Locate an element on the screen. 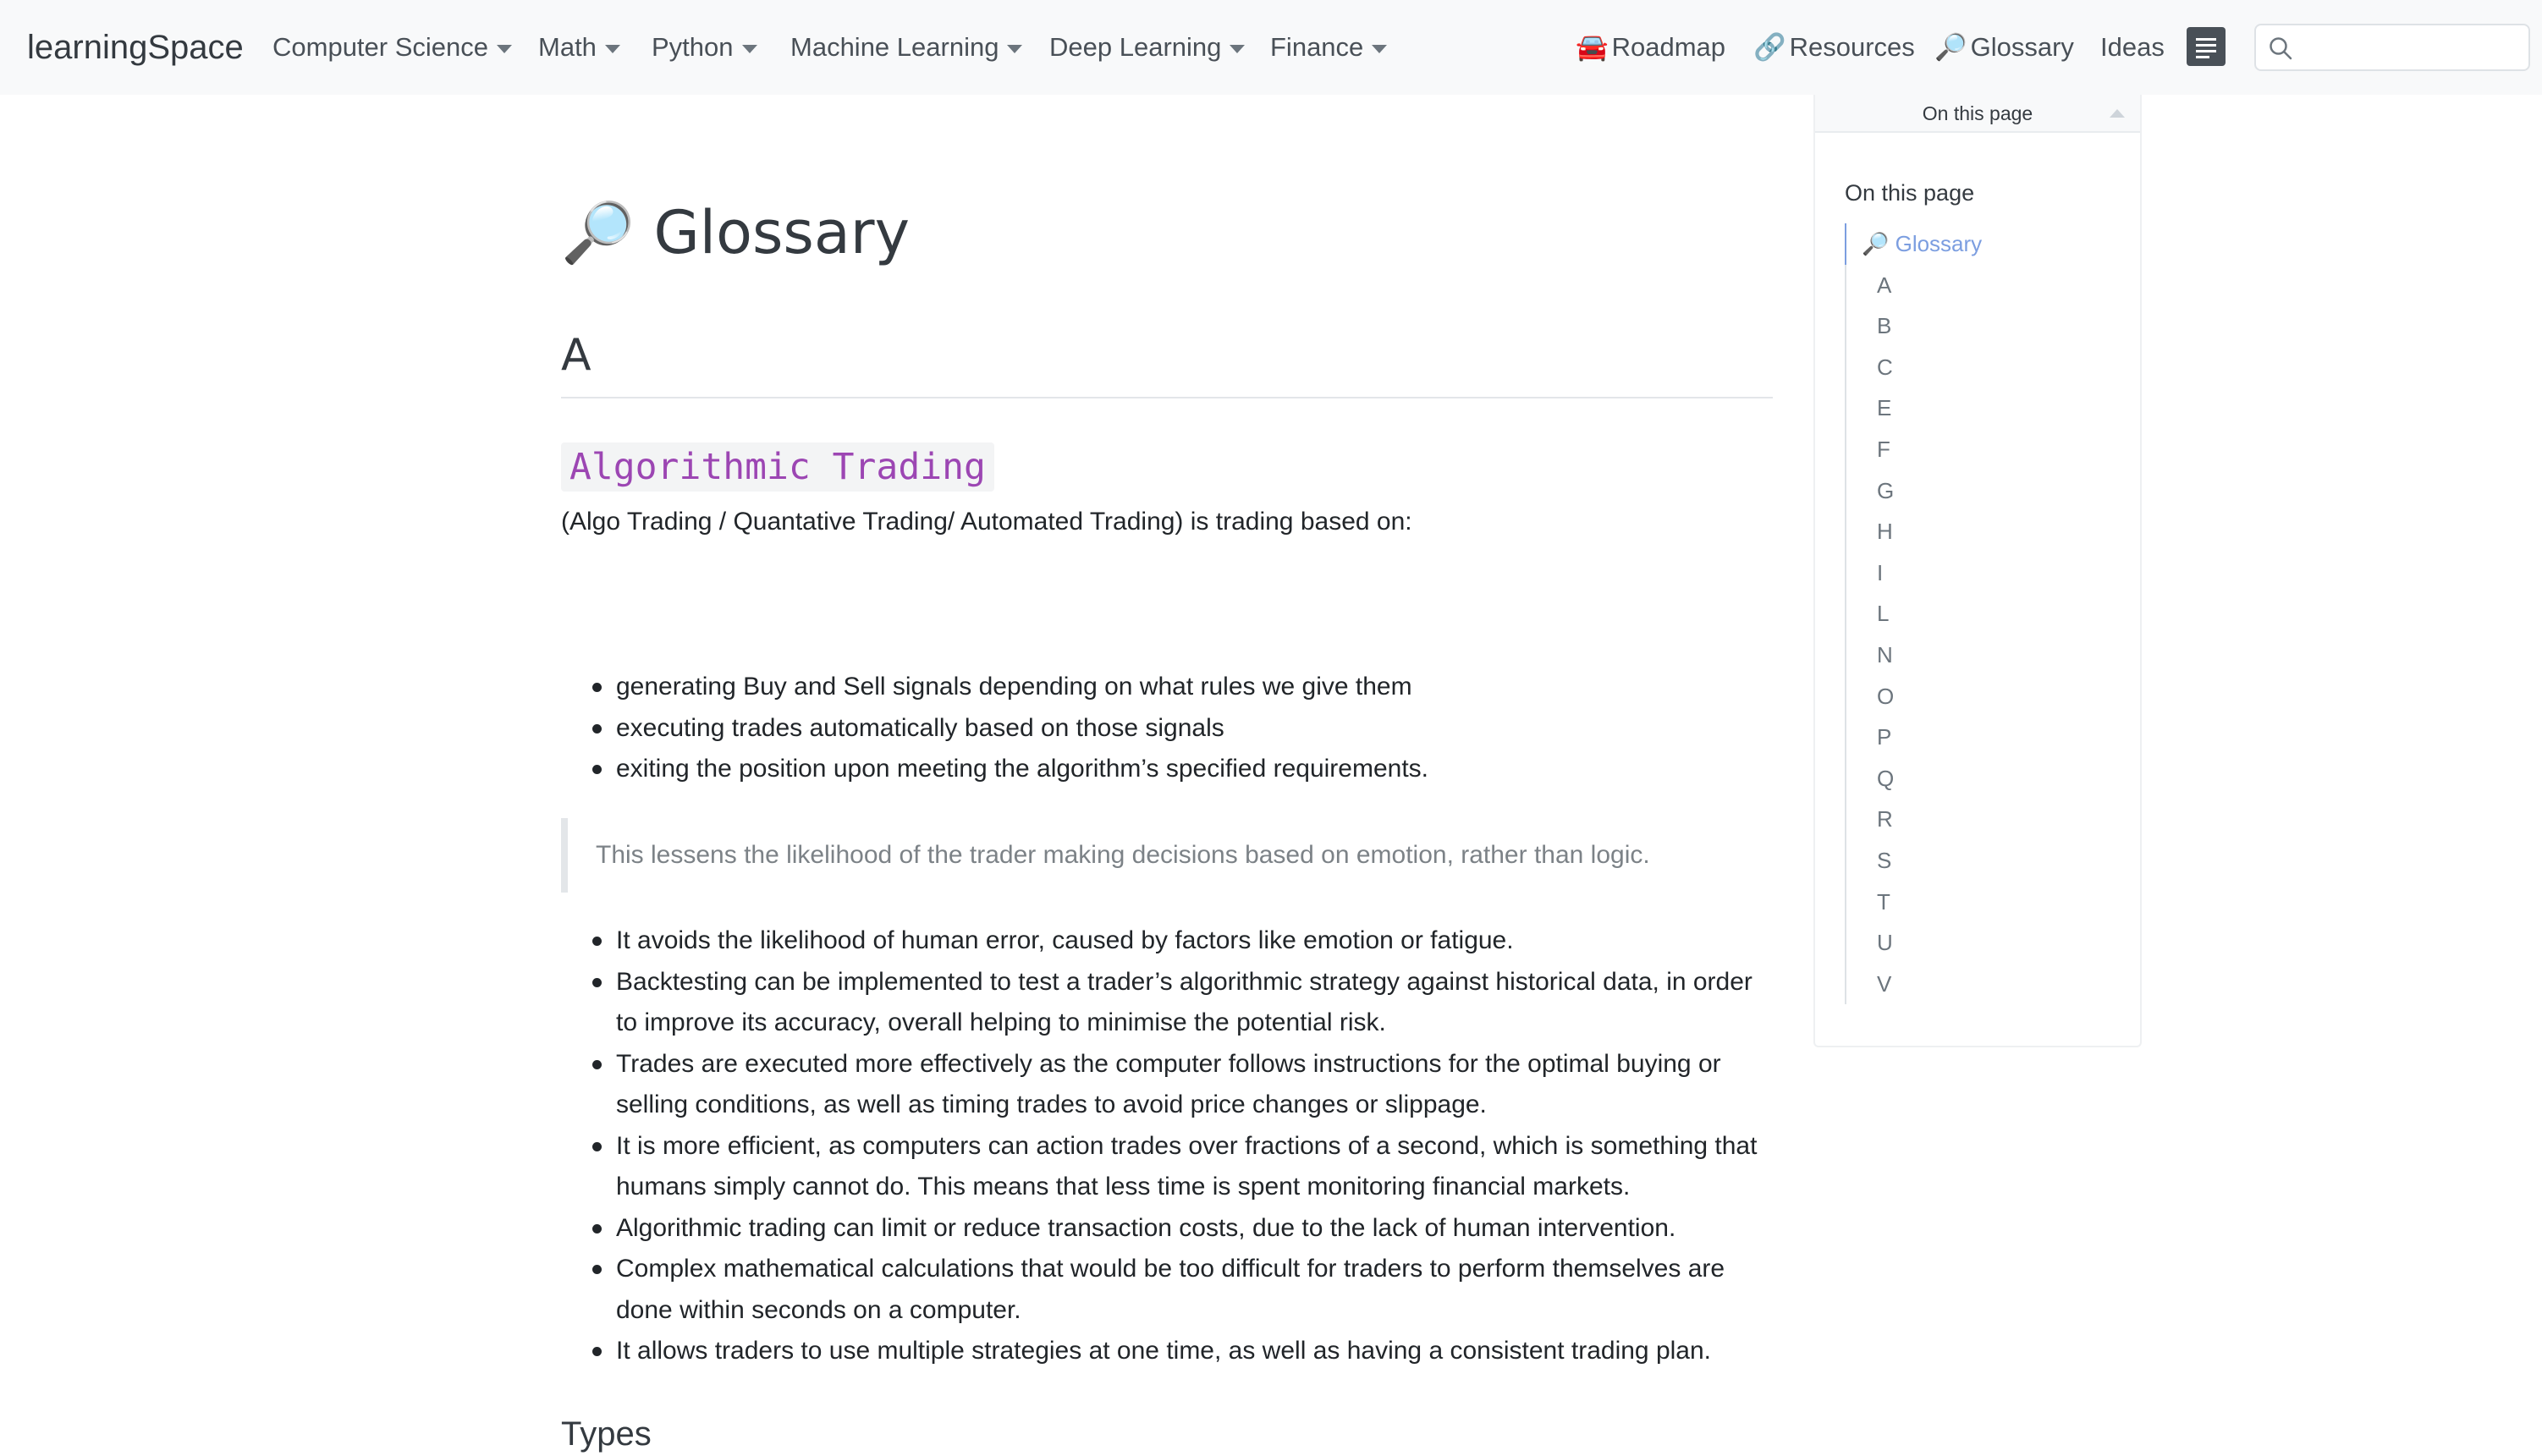 The image size is (2542, 1456). toc-item-a: A is located at coordinates (1981, 286).